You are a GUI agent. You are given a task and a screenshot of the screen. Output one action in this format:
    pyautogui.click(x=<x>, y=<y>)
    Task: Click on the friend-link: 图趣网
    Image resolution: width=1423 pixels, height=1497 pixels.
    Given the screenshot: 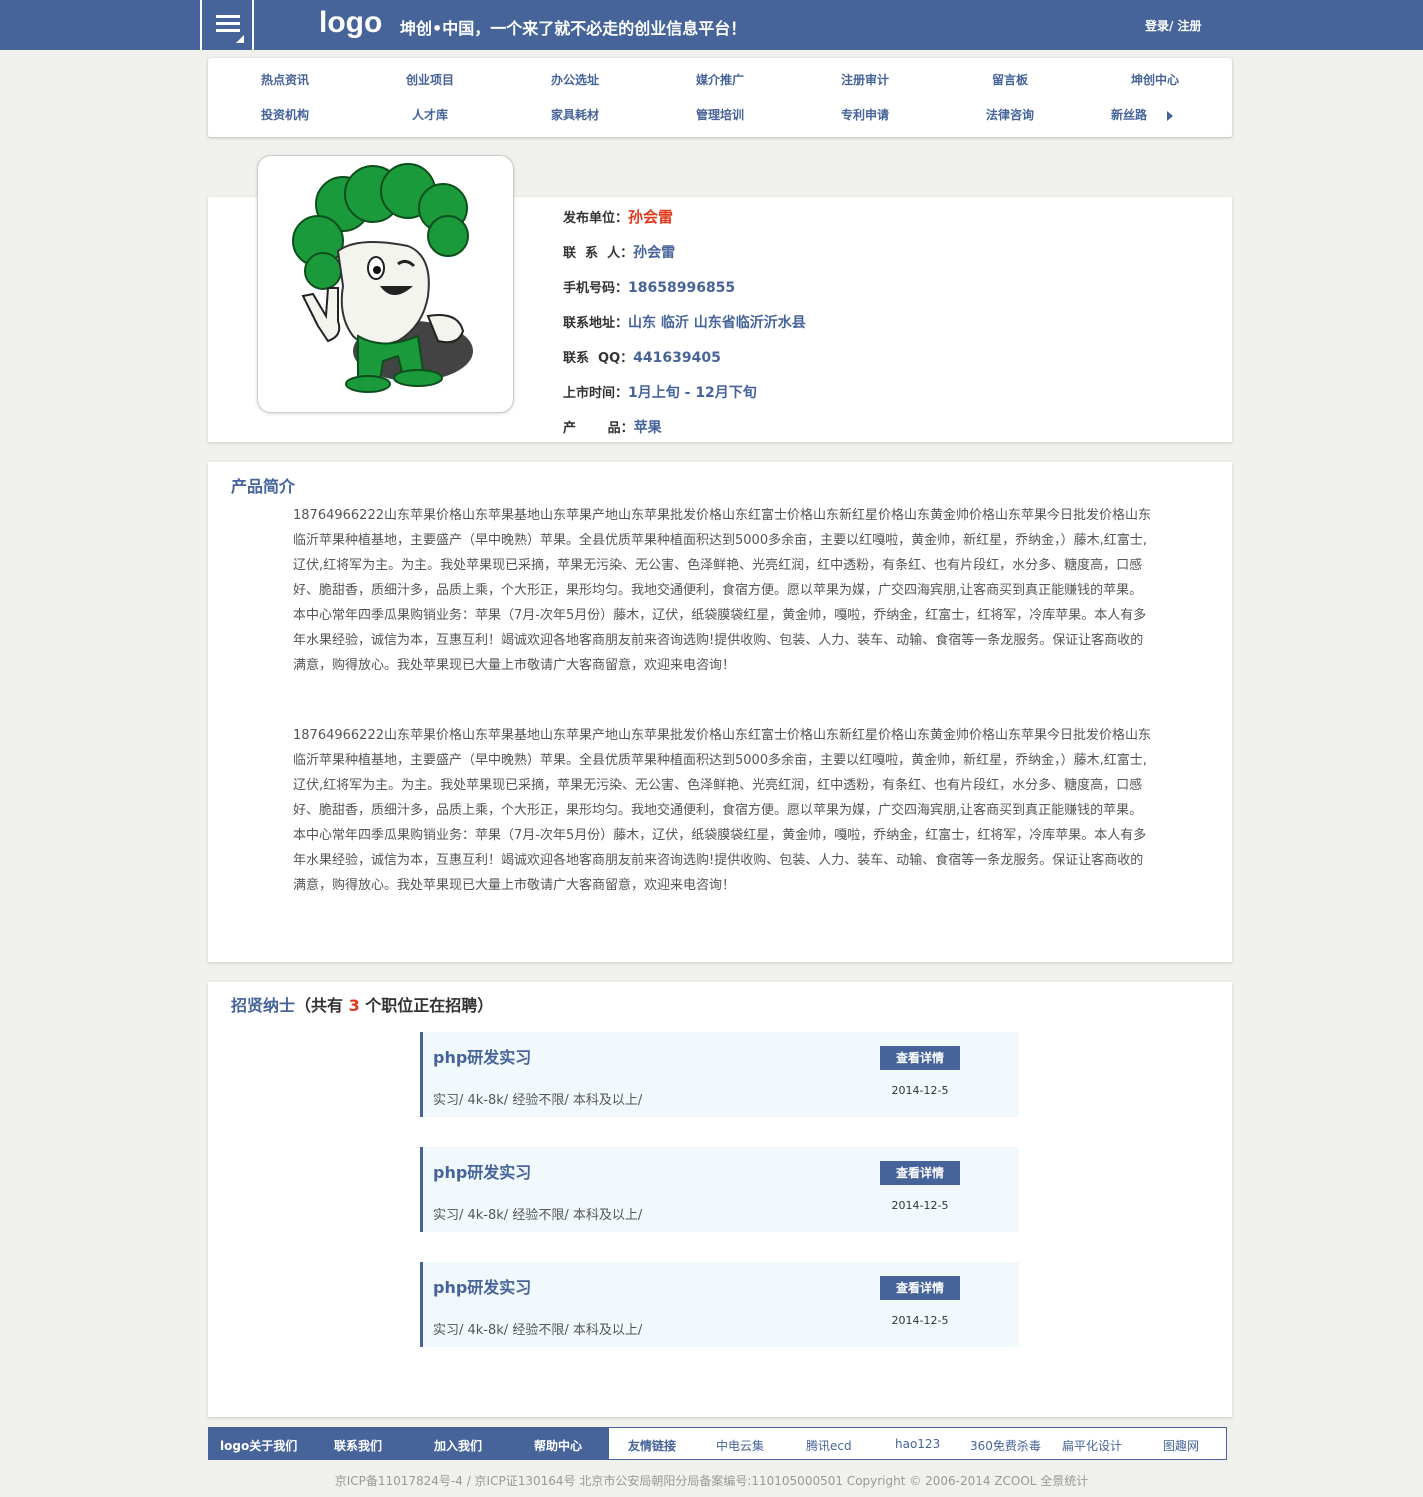 What is the action you would take?
    pyautogui.click(x=1181, y=1445)
    